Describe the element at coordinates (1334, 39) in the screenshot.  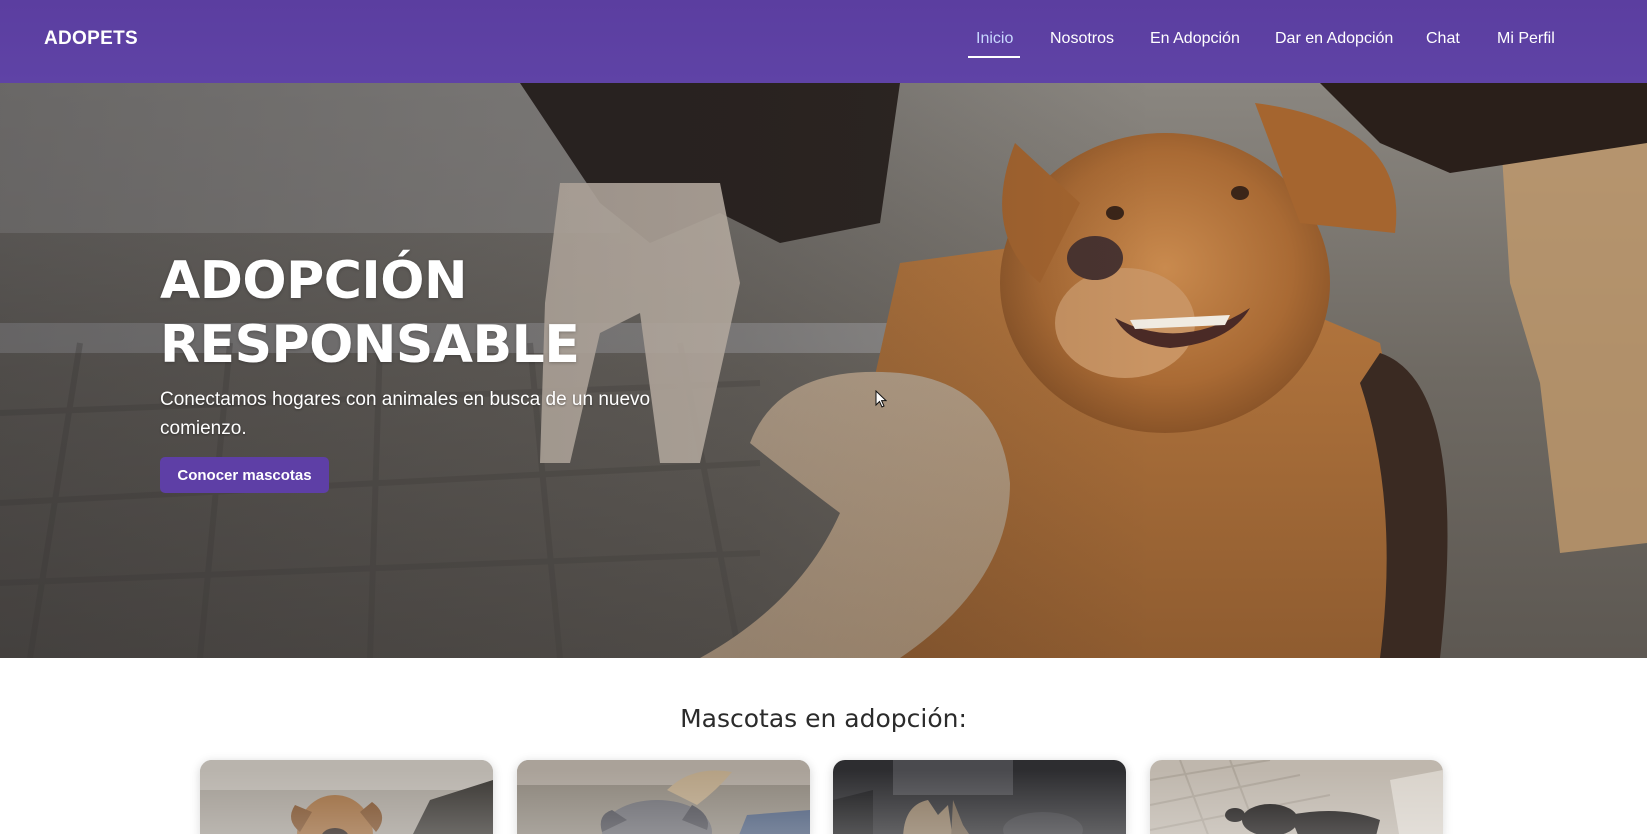
I see `nav-link-dar-en-adopcion: Dar en Adopción` at that location.